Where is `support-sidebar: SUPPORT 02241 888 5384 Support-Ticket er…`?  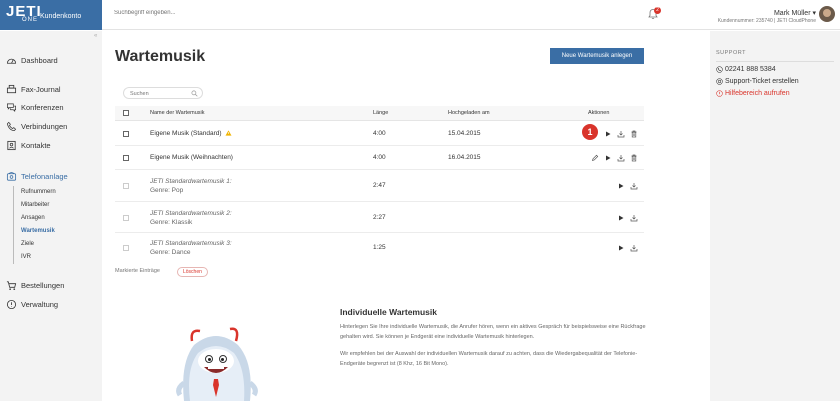 support-sidebar: SUPPORT 02241 888 5384 Support-Ticket er… is located at coordinates (775, 216).